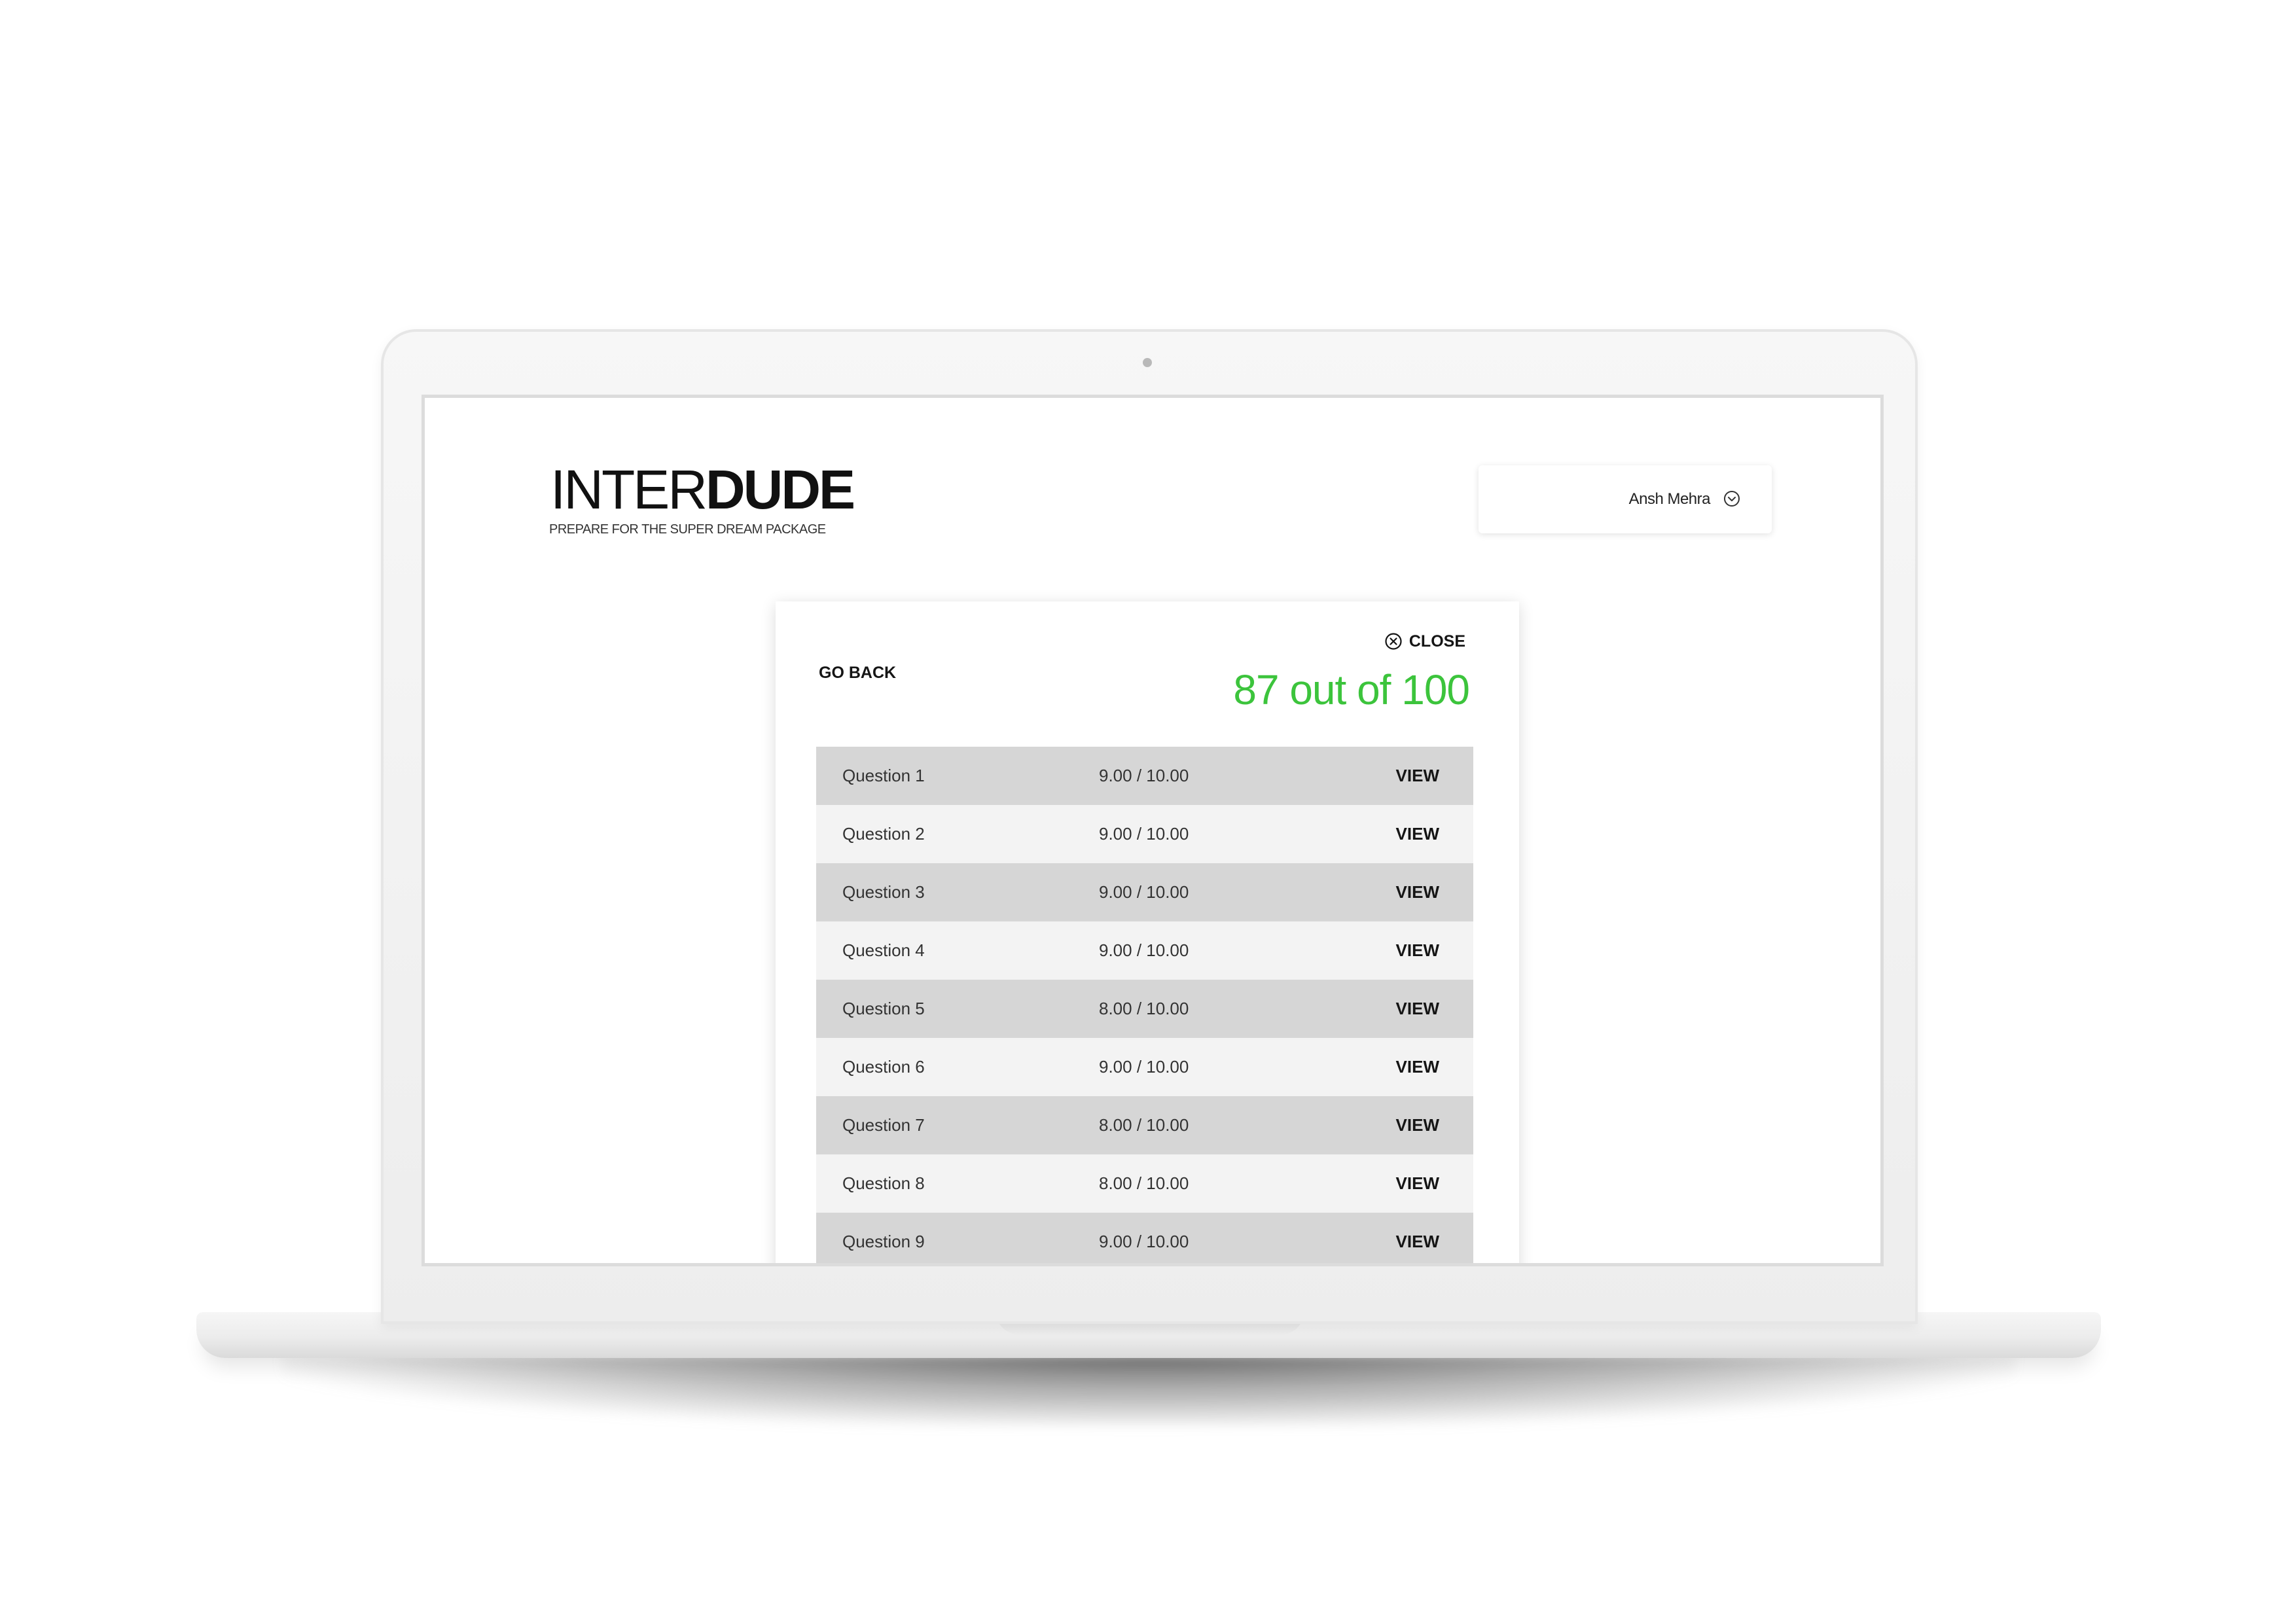 The height and width of the screenshot is (1623, 2296). Describe the element at coordinates (1625, 499) in the screenshot. I see `user-menu: Ansh Mehra` at that location.